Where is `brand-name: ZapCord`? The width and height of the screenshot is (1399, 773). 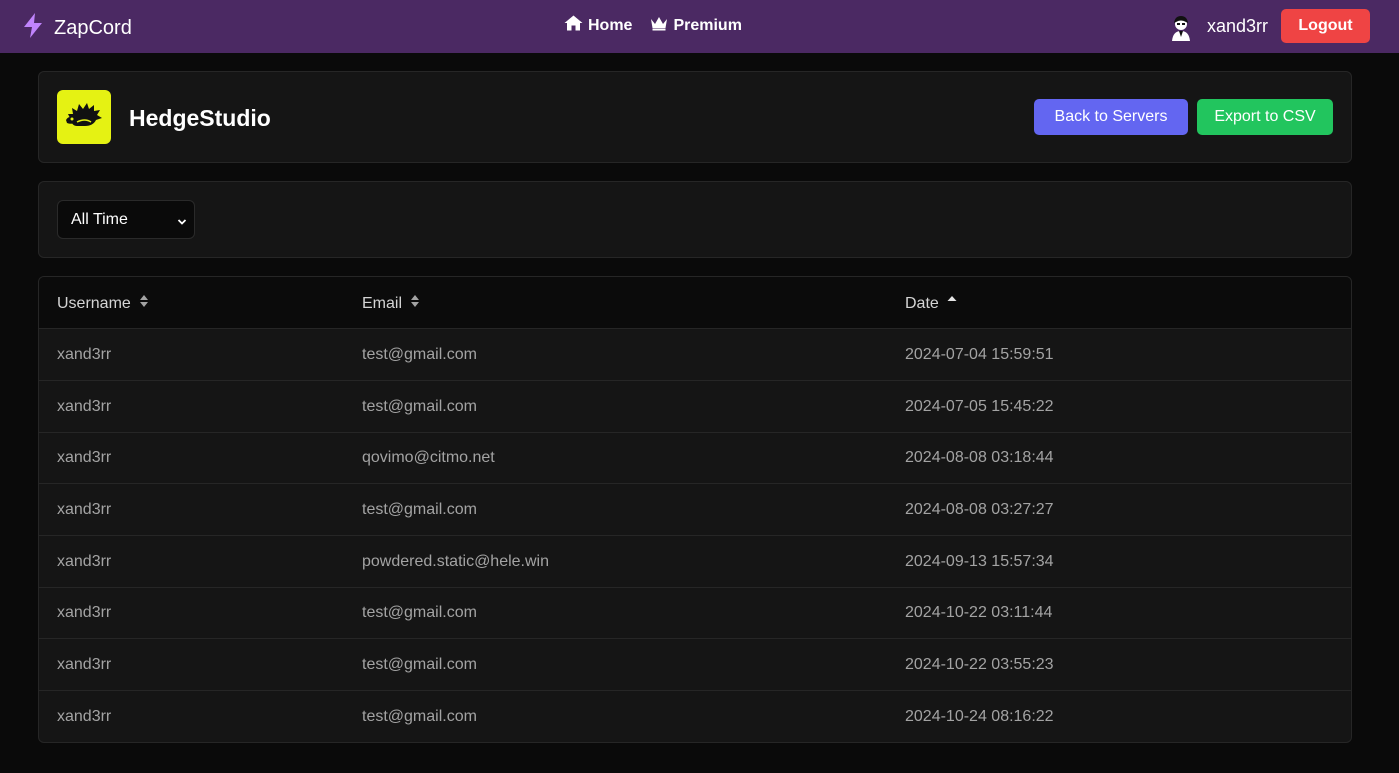
brand-name: ZapCord is located at coordinates (93, 27).